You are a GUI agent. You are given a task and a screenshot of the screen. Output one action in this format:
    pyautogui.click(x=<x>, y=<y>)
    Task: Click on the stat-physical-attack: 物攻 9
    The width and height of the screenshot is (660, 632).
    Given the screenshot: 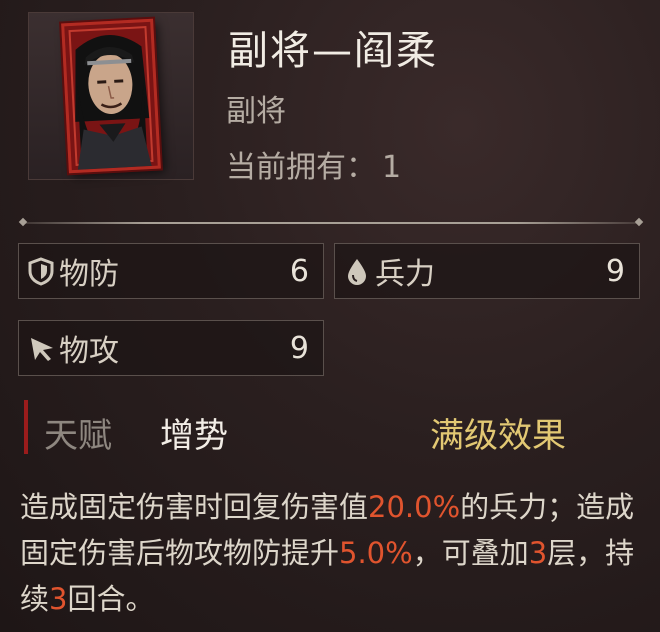 What is the action you would take?
    pyautogui.click(x=171, y=348)
    